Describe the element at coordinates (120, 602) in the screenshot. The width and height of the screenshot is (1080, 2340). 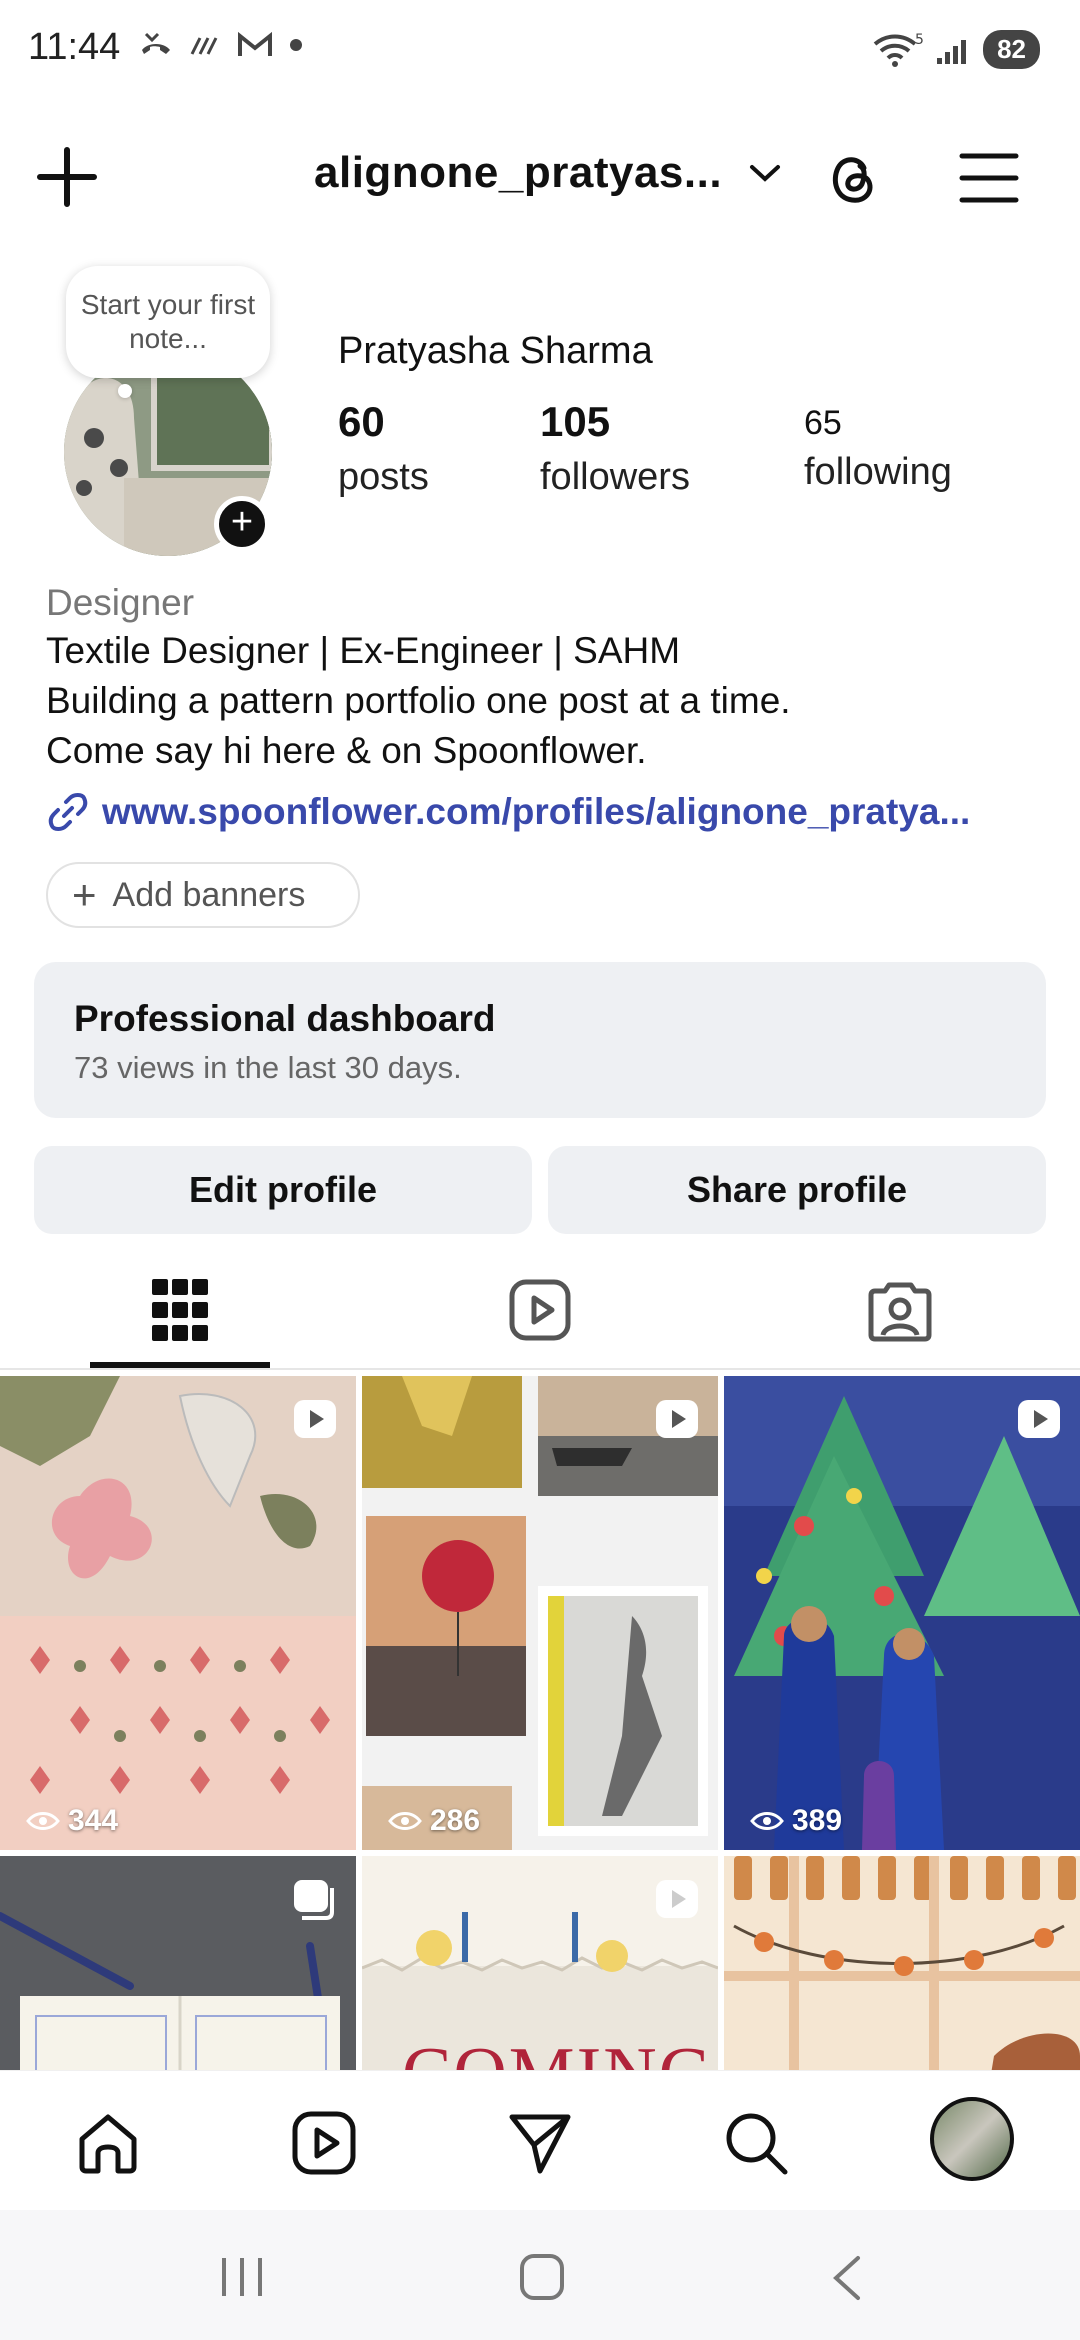
I see `profile-category: Designer` at that location.